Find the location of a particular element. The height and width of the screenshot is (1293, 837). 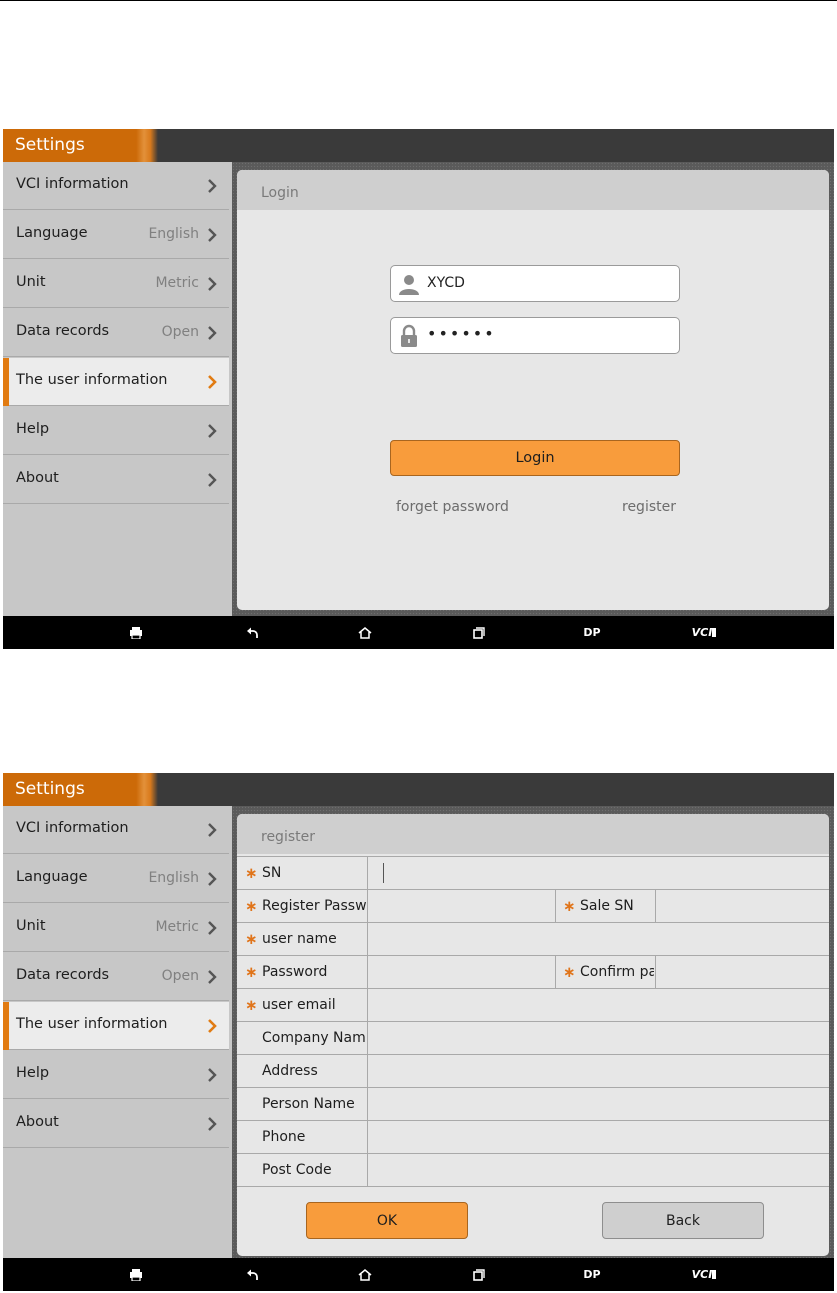

company-name-input is located at coordinates (598, 1038).